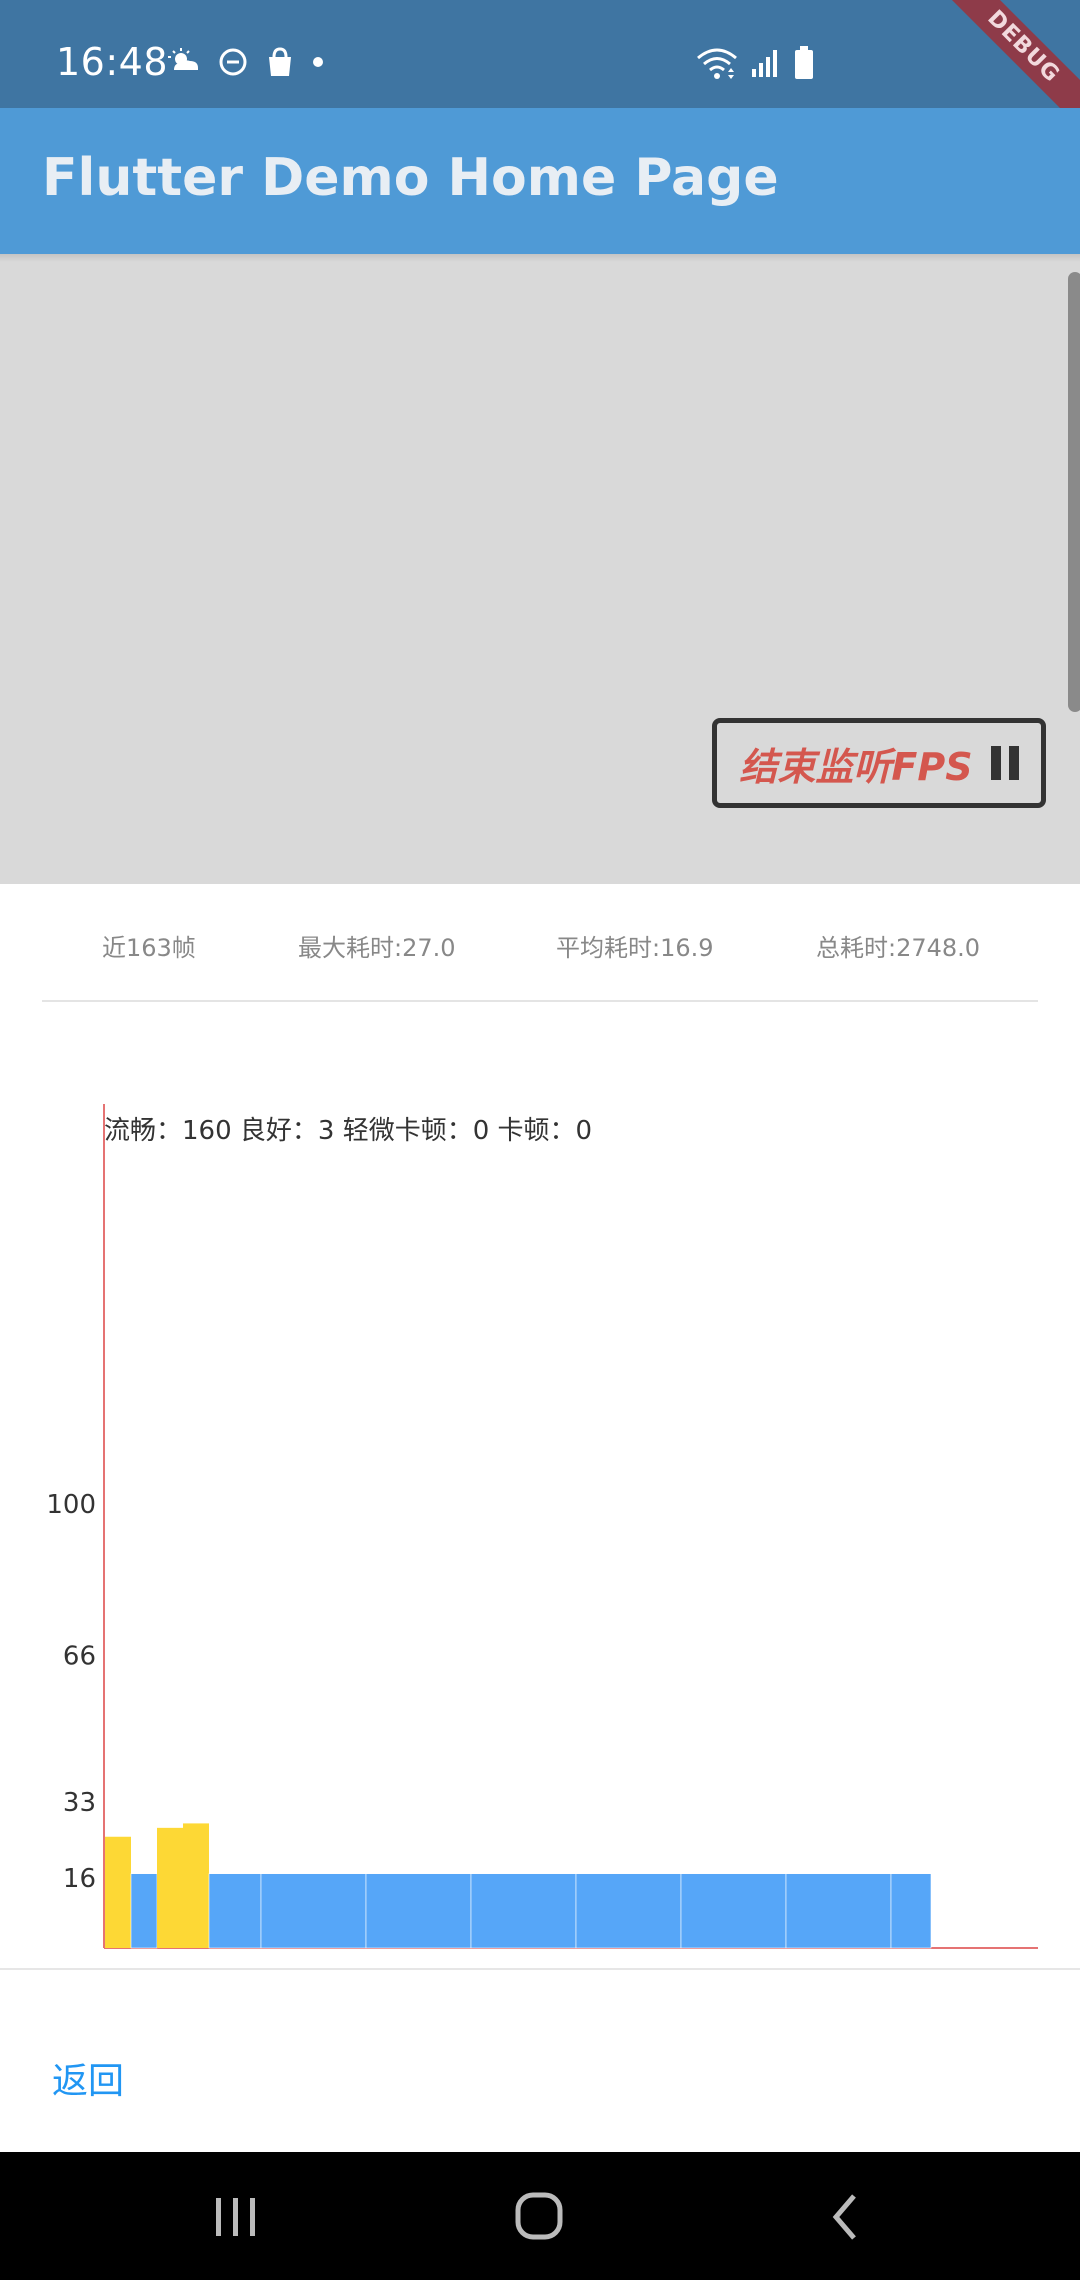 The image size is (1080, 2280). Describe the element at coordinates (79, 1803) in the screenshot. I see `y-tick-label: 33` at that location.